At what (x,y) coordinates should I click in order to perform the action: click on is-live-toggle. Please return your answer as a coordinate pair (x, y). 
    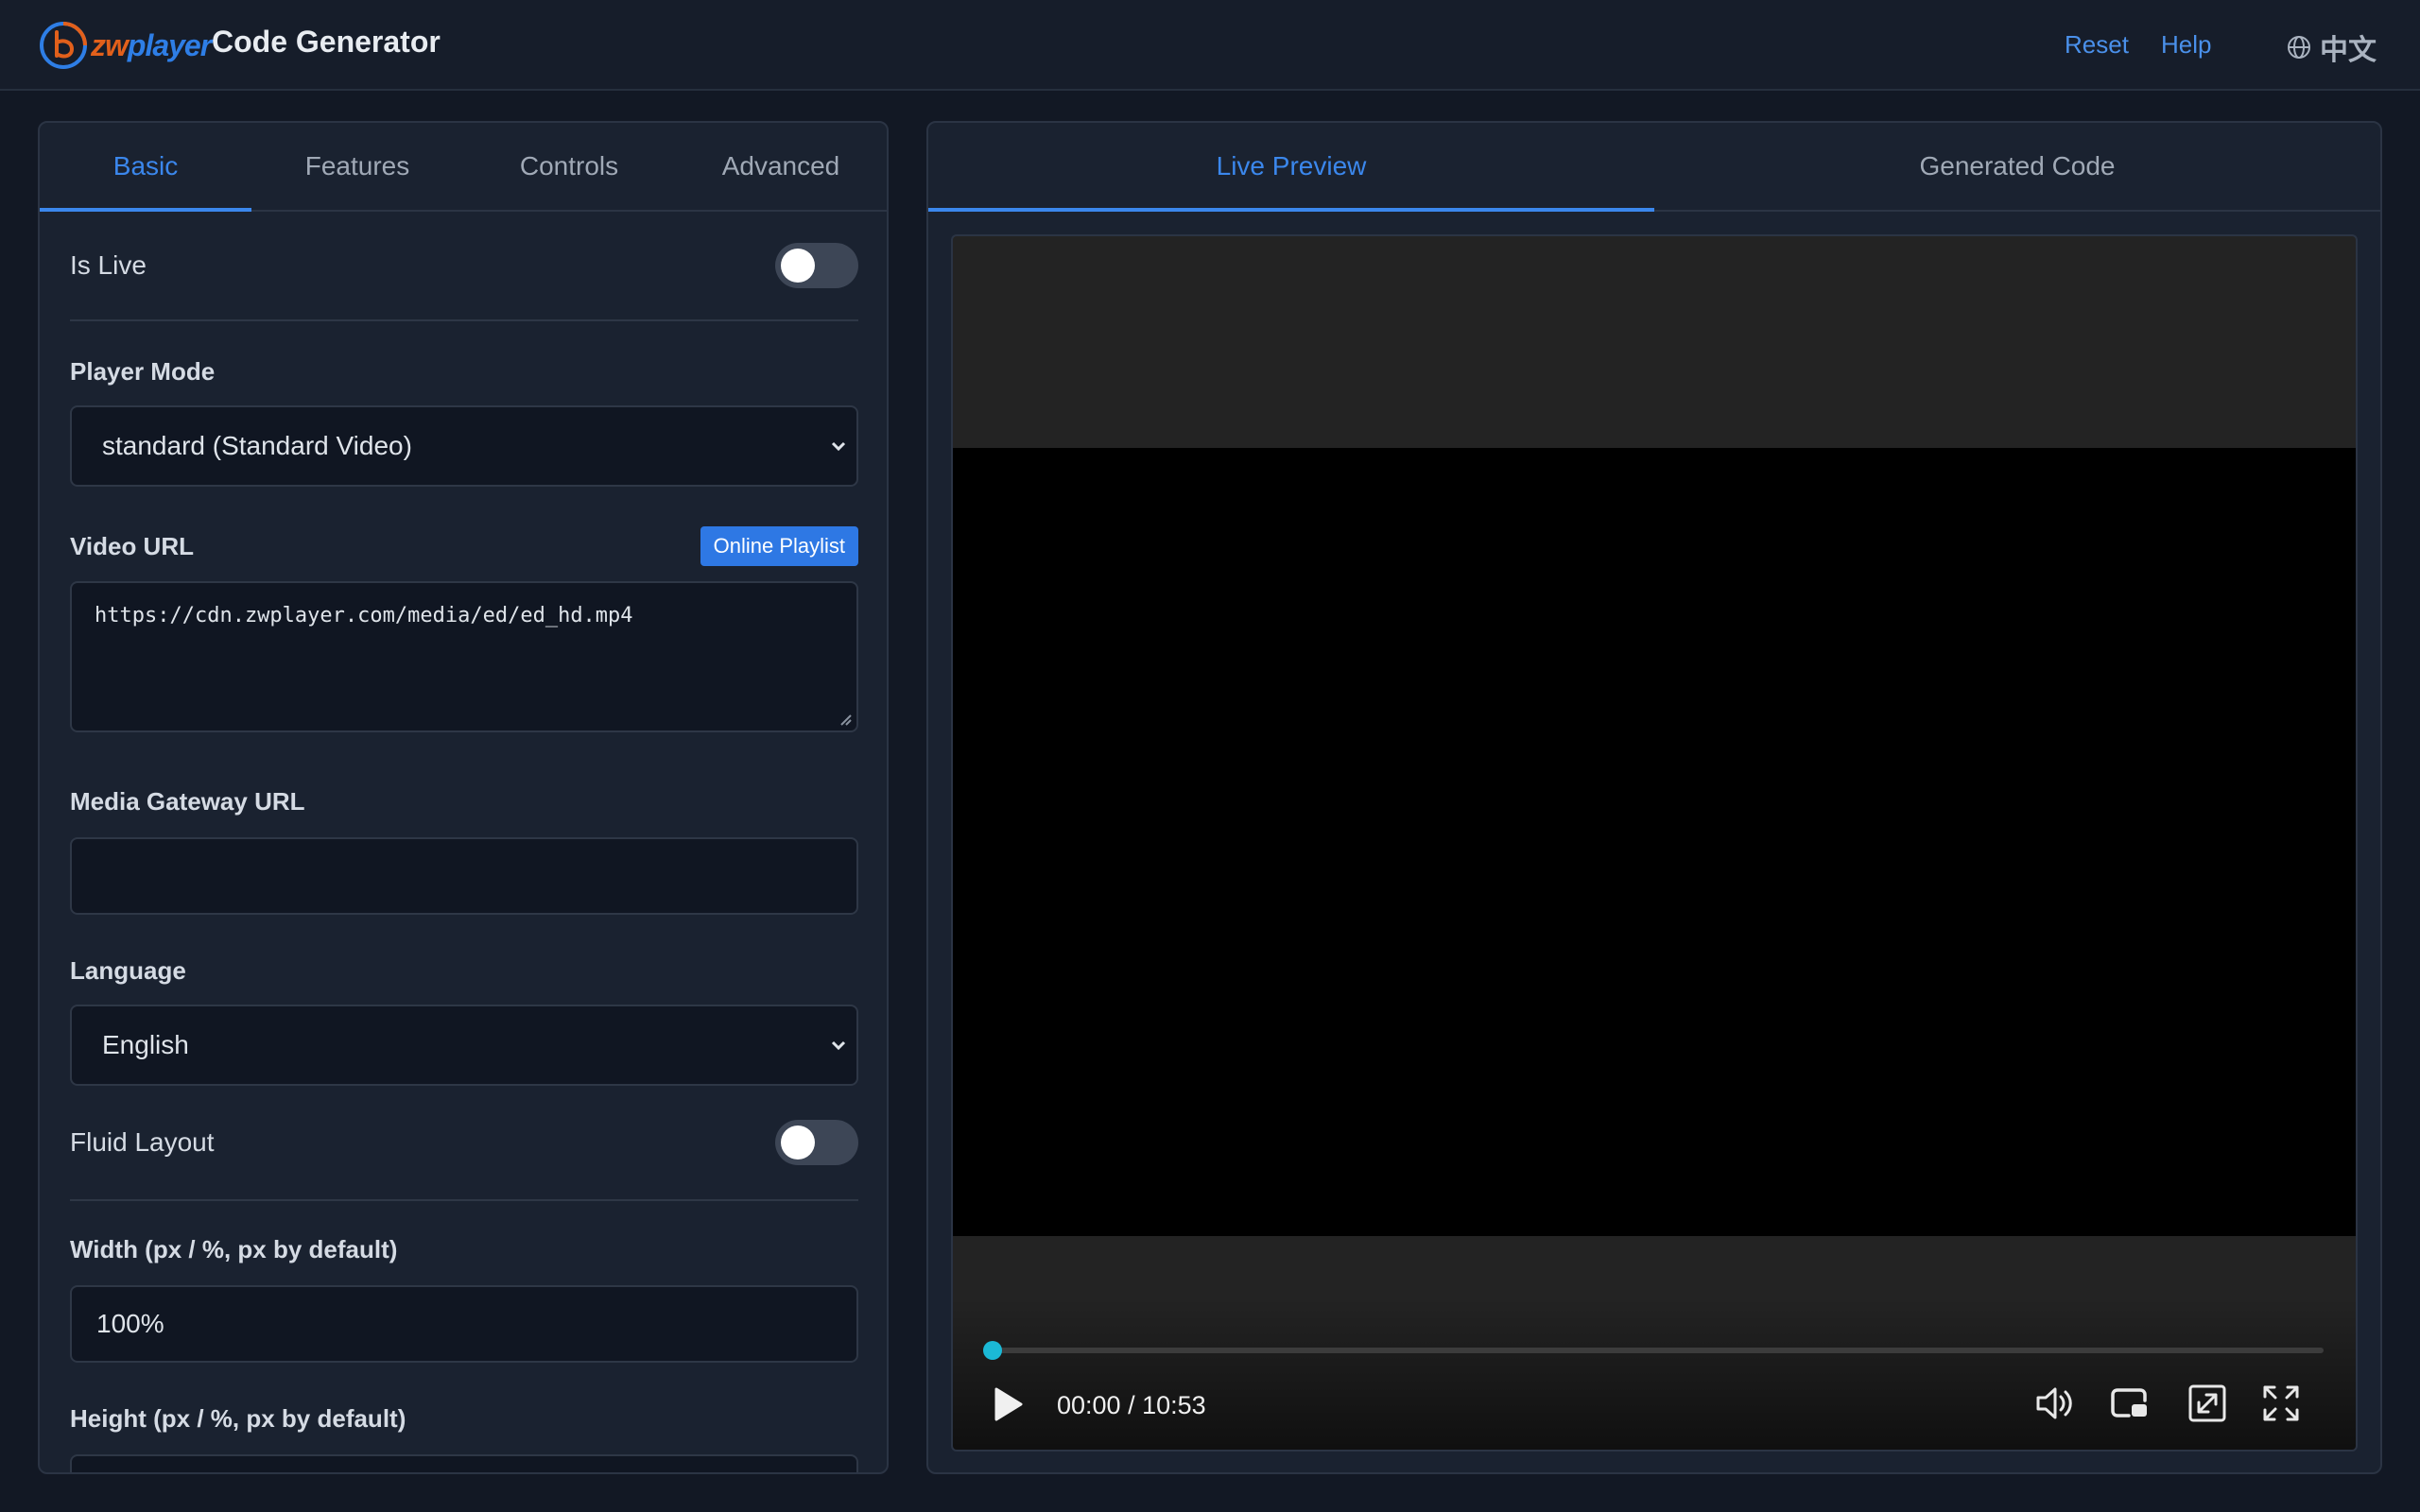
    Looking at the image, I should click on (817, 265).